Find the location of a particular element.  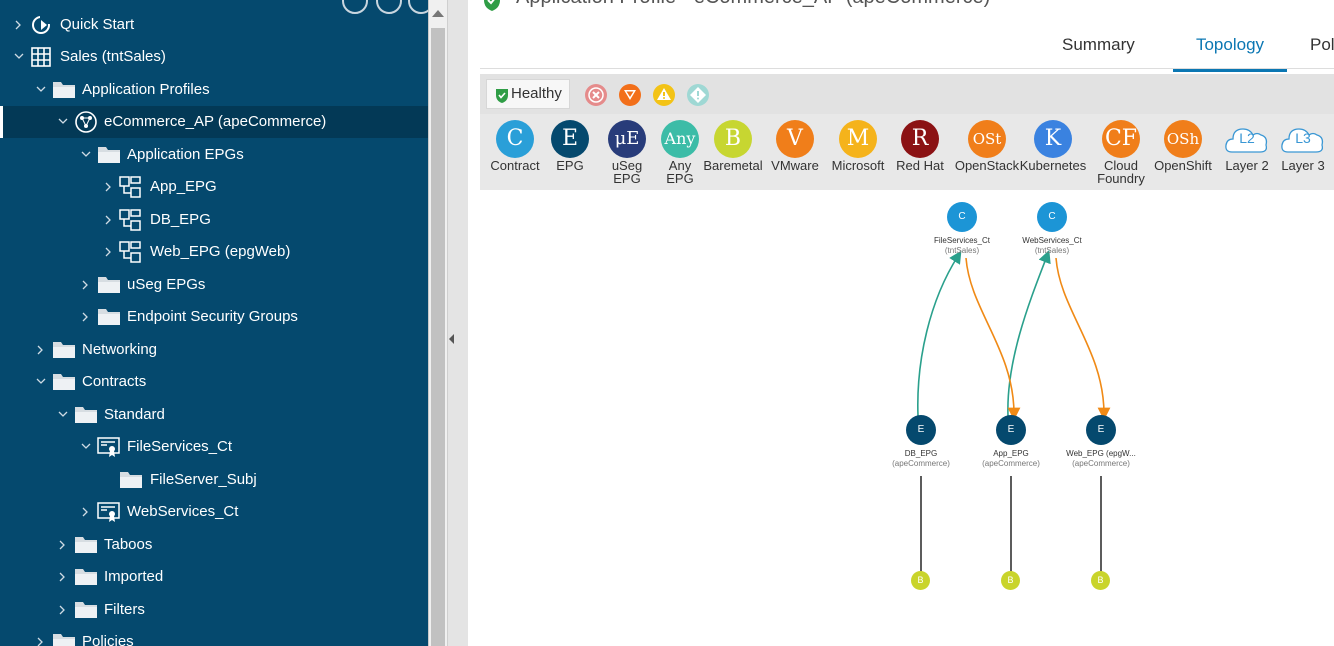

tab-policy: Pol is located at coordinates (1322, 50).